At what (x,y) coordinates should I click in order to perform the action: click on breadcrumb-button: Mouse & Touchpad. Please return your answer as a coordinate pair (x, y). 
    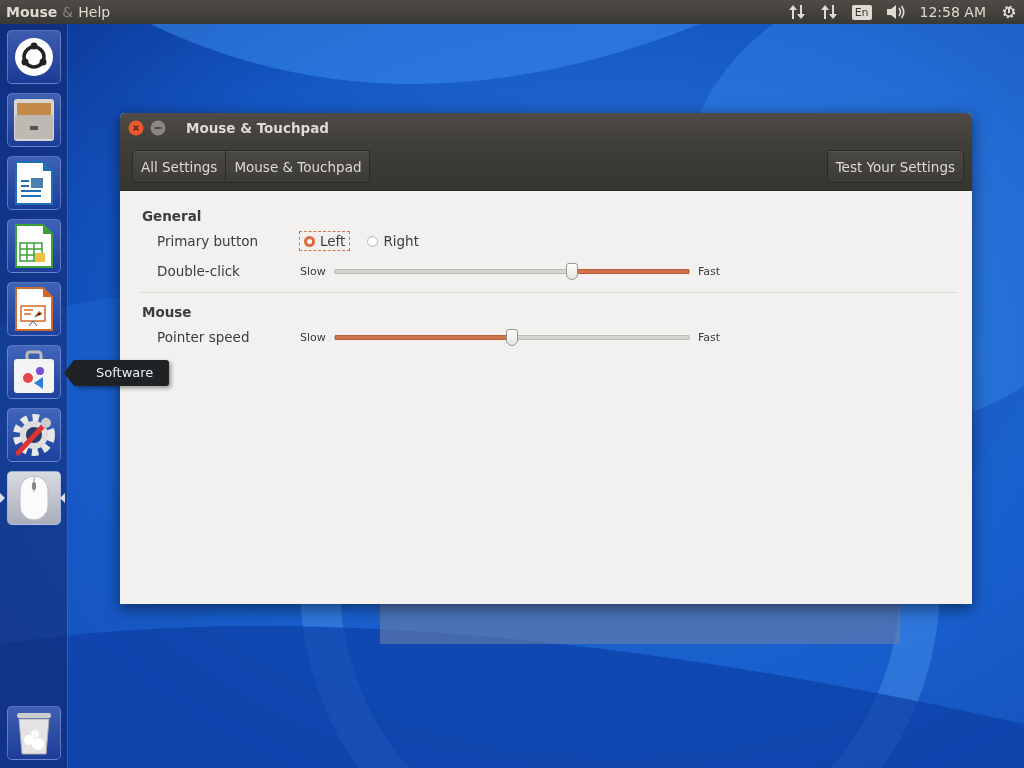
    Looking at the image, I should click on (298, 166).